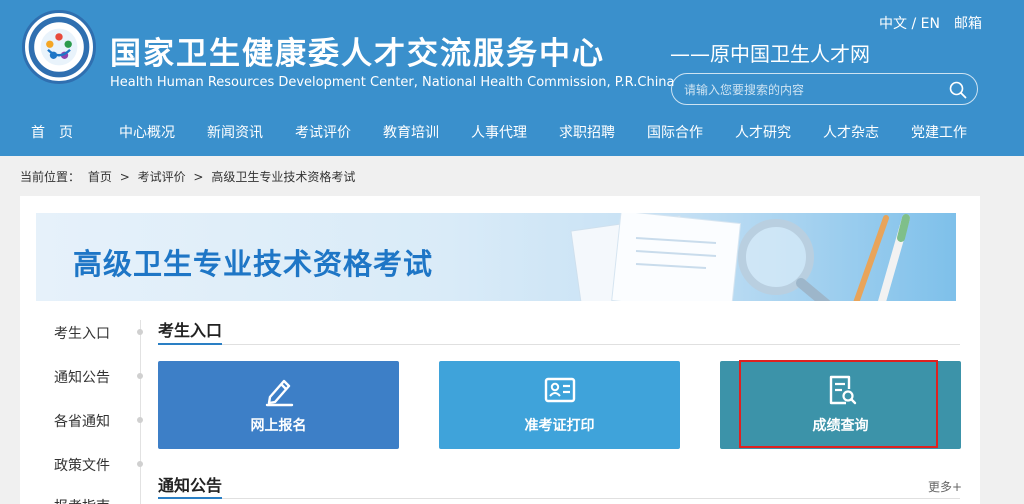  Describe the element at coordinates (763, 132) in the screenshot. I see `nav-item-research: 人才研究` at that location.